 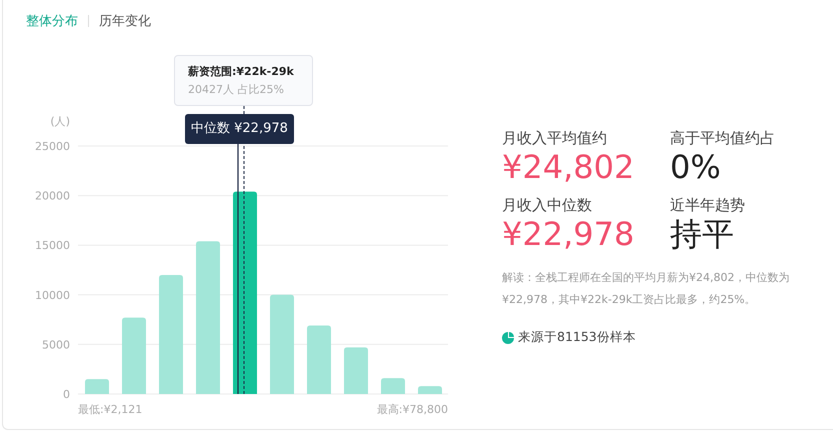 What do you see at coordinates (52, 295) in the screenshot?
I see `tick-label: 10000` at bounding box center [52, 295].